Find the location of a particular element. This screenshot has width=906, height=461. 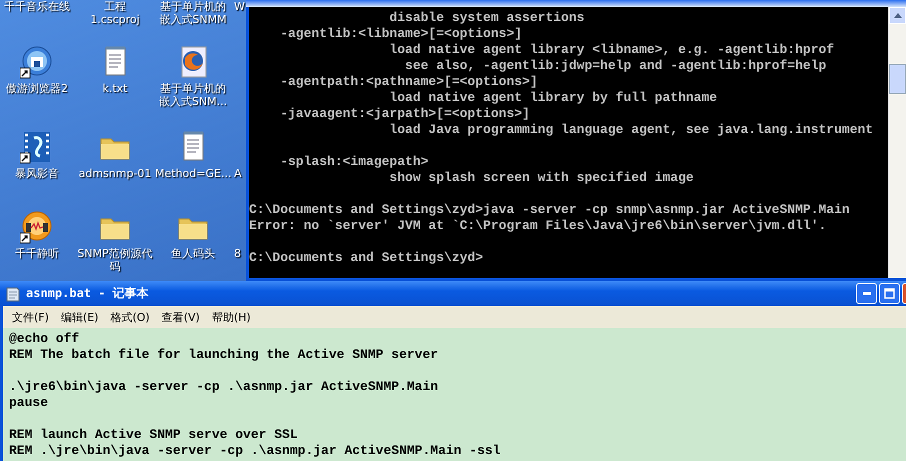

icon-label: 基于单片机的嵌入式SNMM is located at coordinates (193, 13).